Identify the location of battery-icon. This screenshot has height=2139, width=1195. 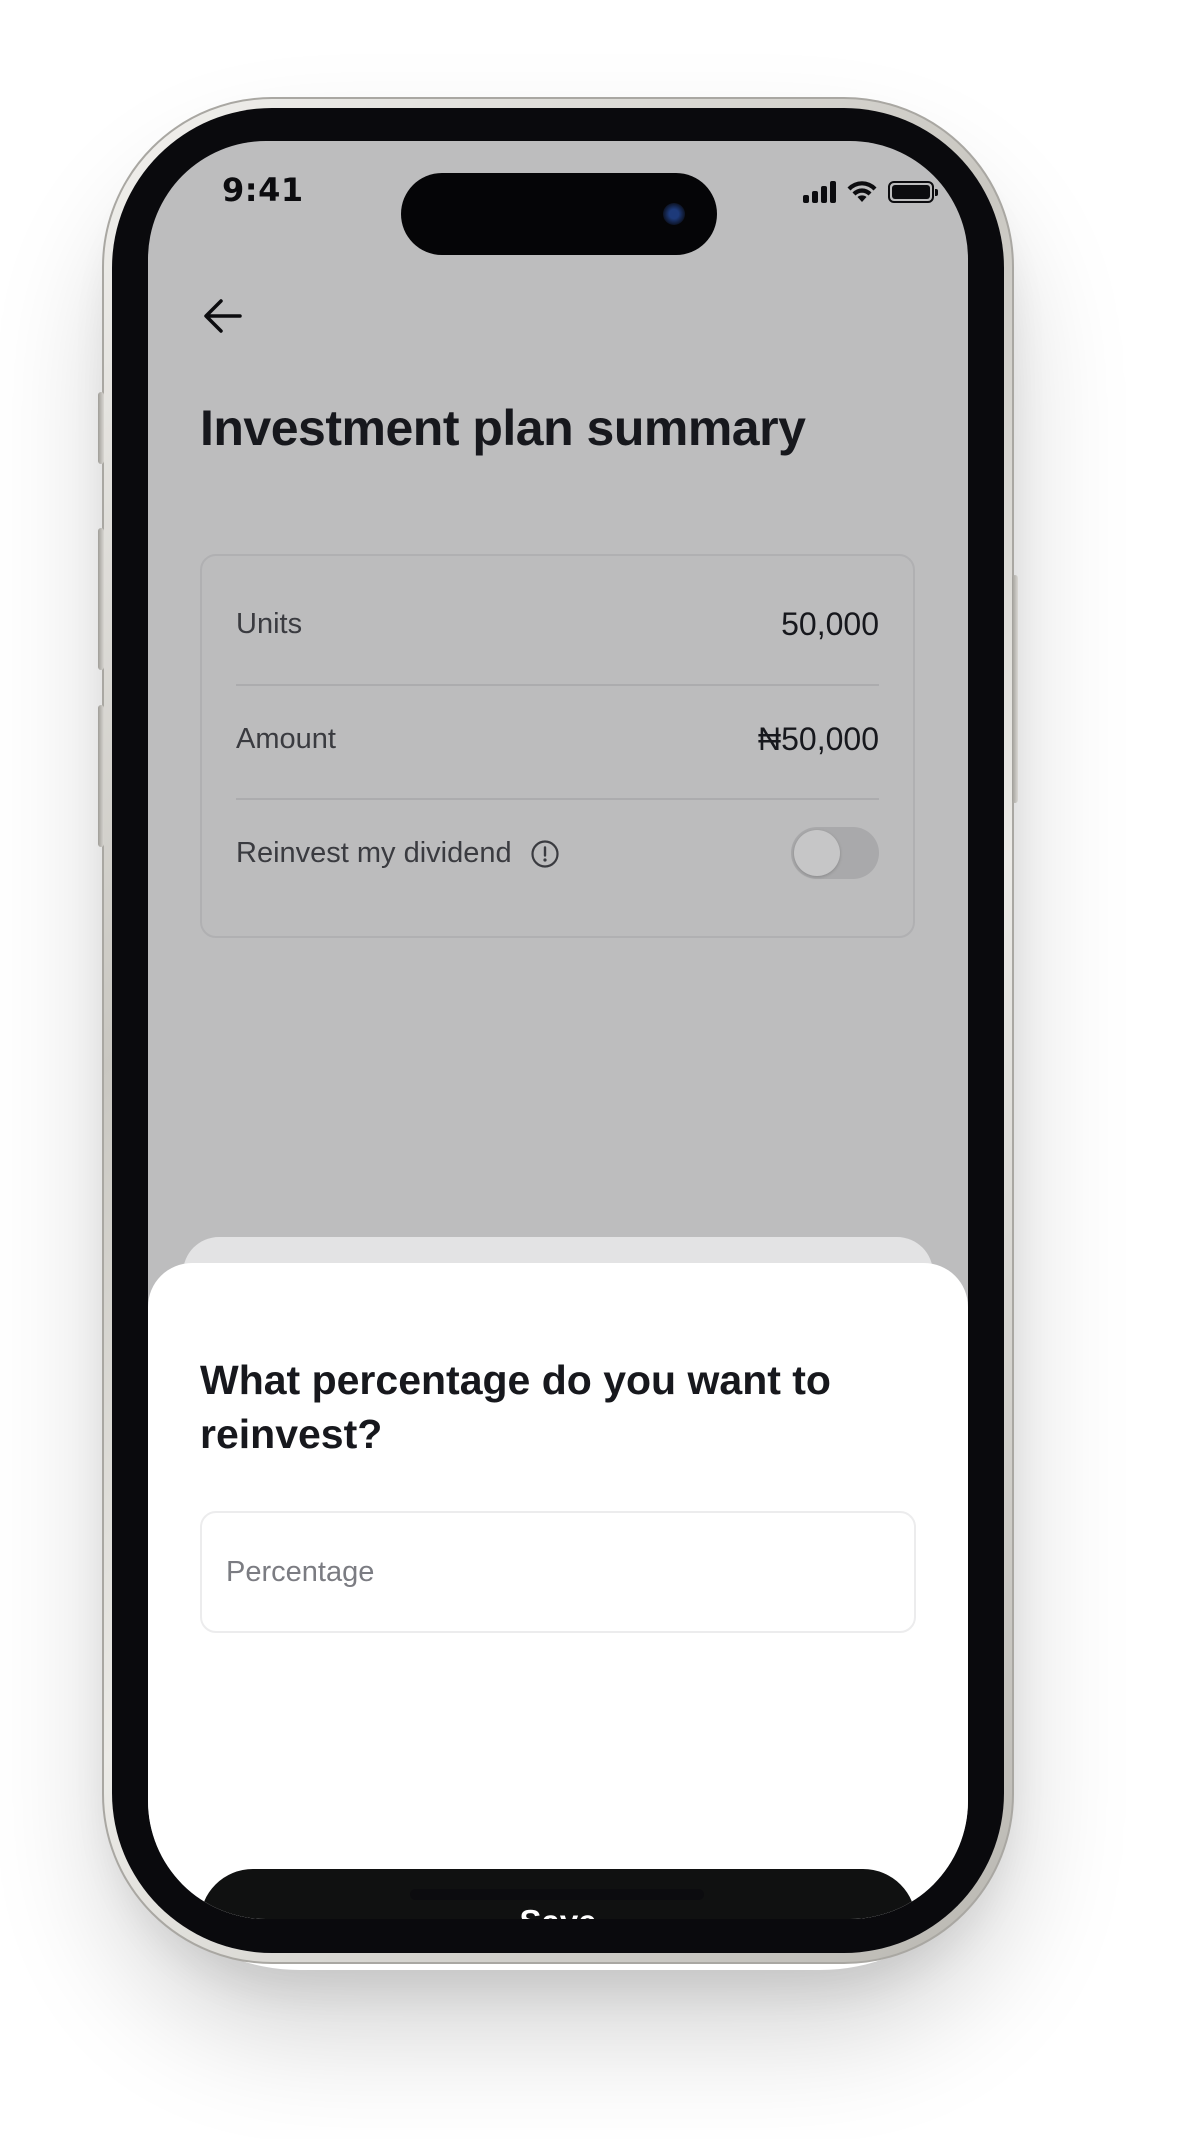
(913, 192).